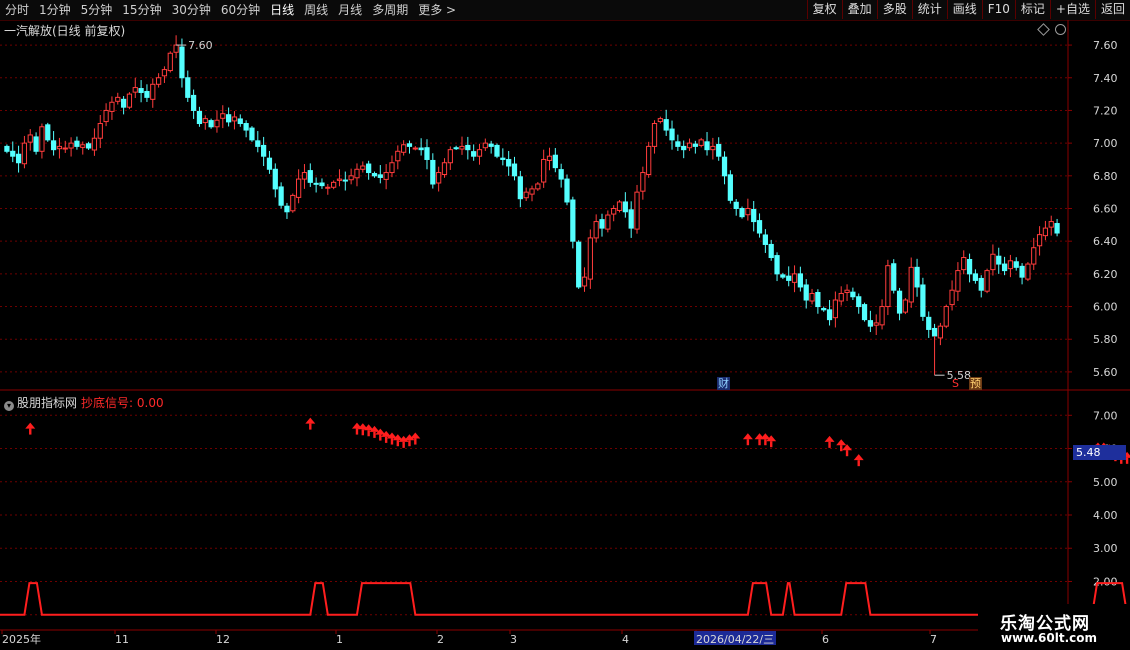  What do you see at coordinates (1105, 274) in the screenshot?
I see `main-tick-label: 6.20` at bounding box center [1105, 274].